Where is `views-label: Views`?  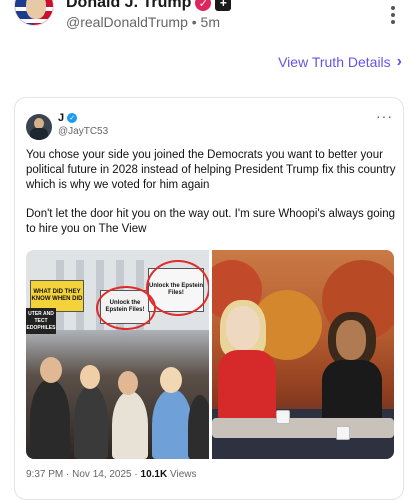 views-label: Views is located at coordinates (182, 474).